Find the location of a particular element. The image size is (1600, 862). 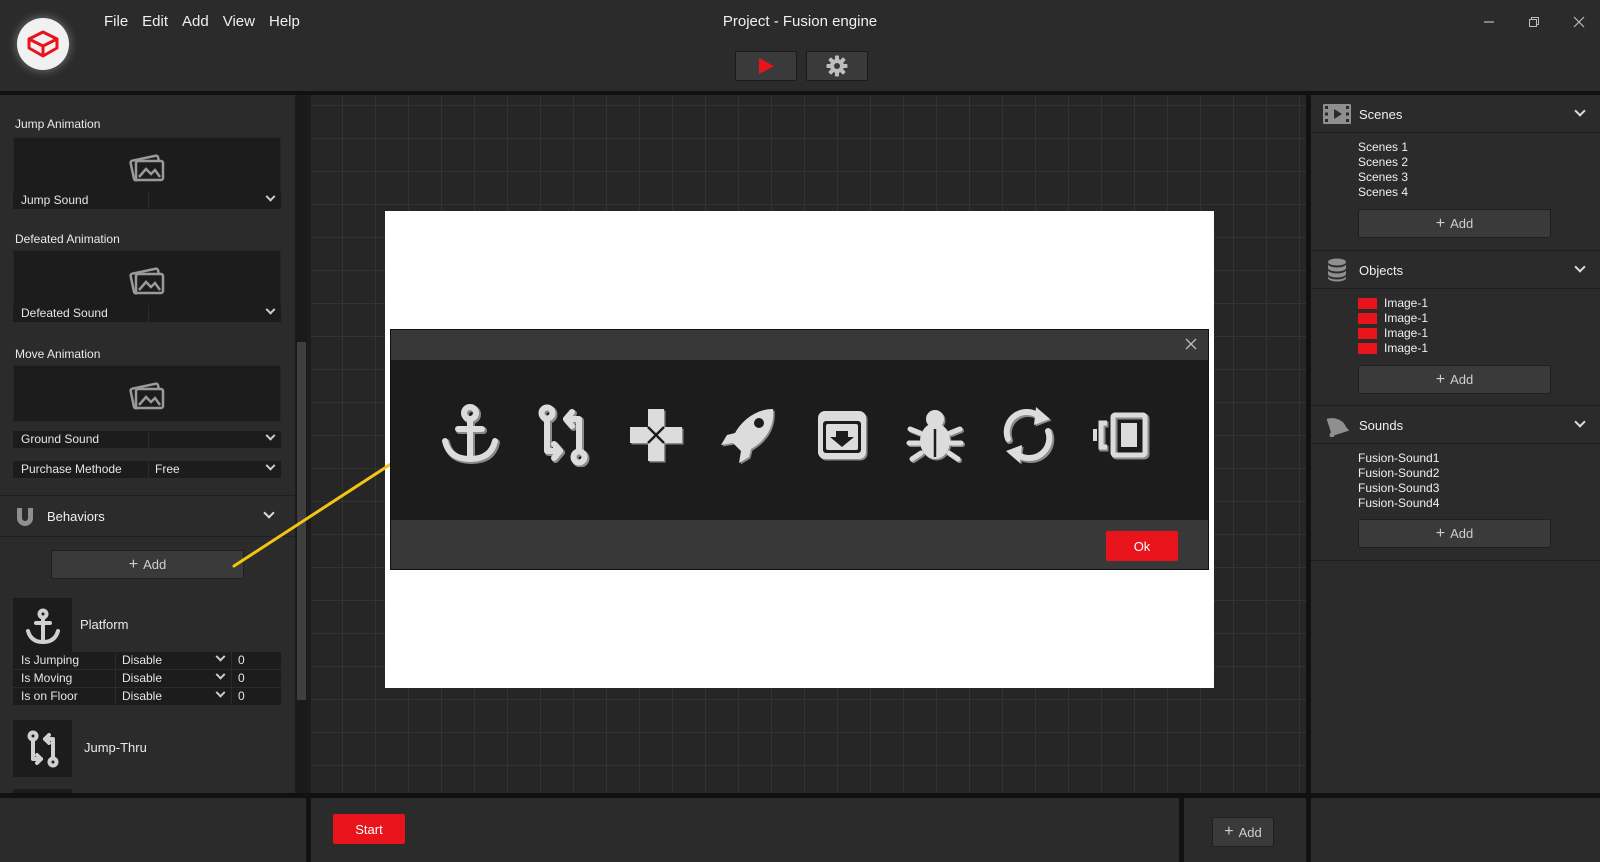

start-button: Start is located at coordinates (369, 829).